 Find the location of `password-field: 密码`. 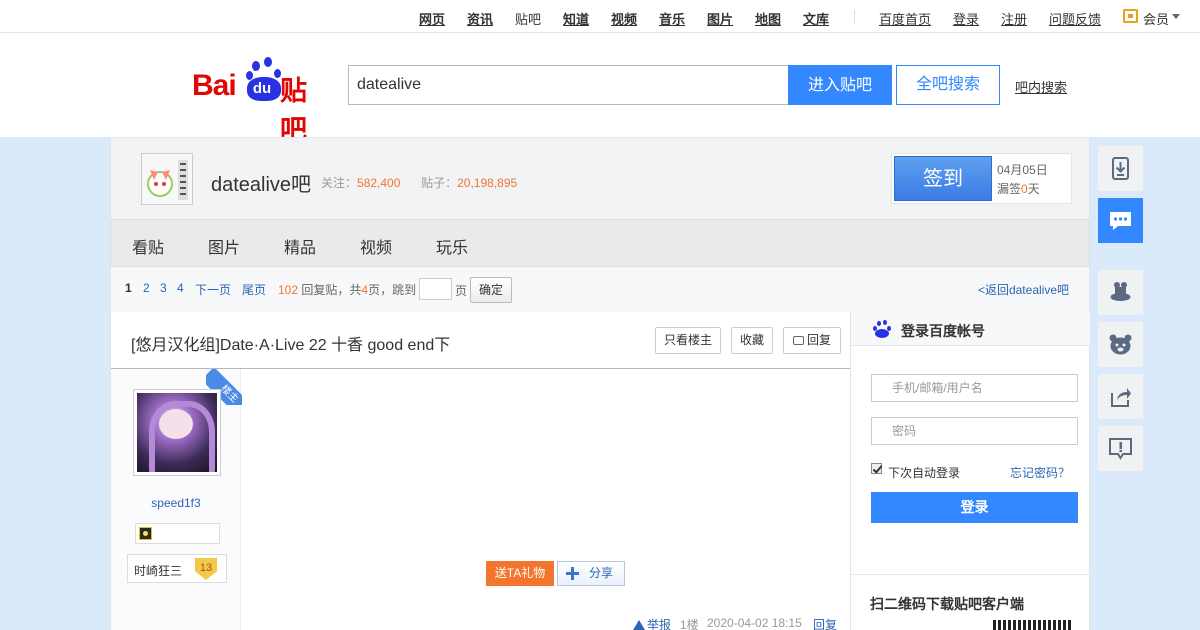

password-field: 密码 is located at coordinates (974, 431).